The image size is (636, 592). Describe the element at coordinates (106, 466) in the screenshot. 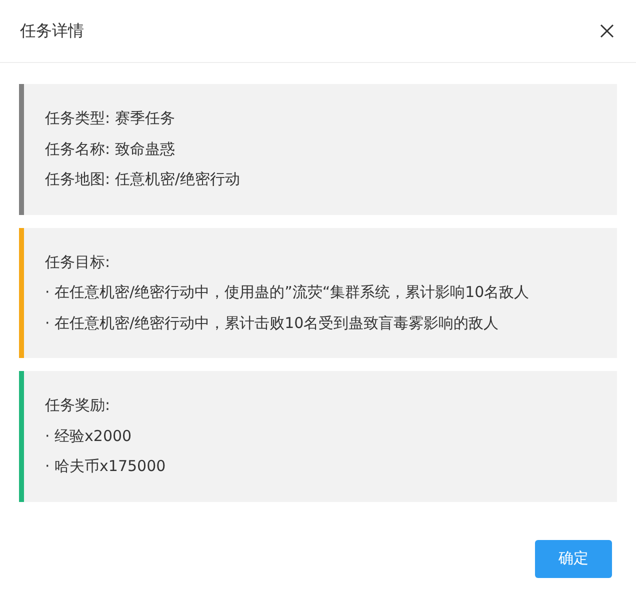

I see `info-text: · 哈夫币x175000` at that location.